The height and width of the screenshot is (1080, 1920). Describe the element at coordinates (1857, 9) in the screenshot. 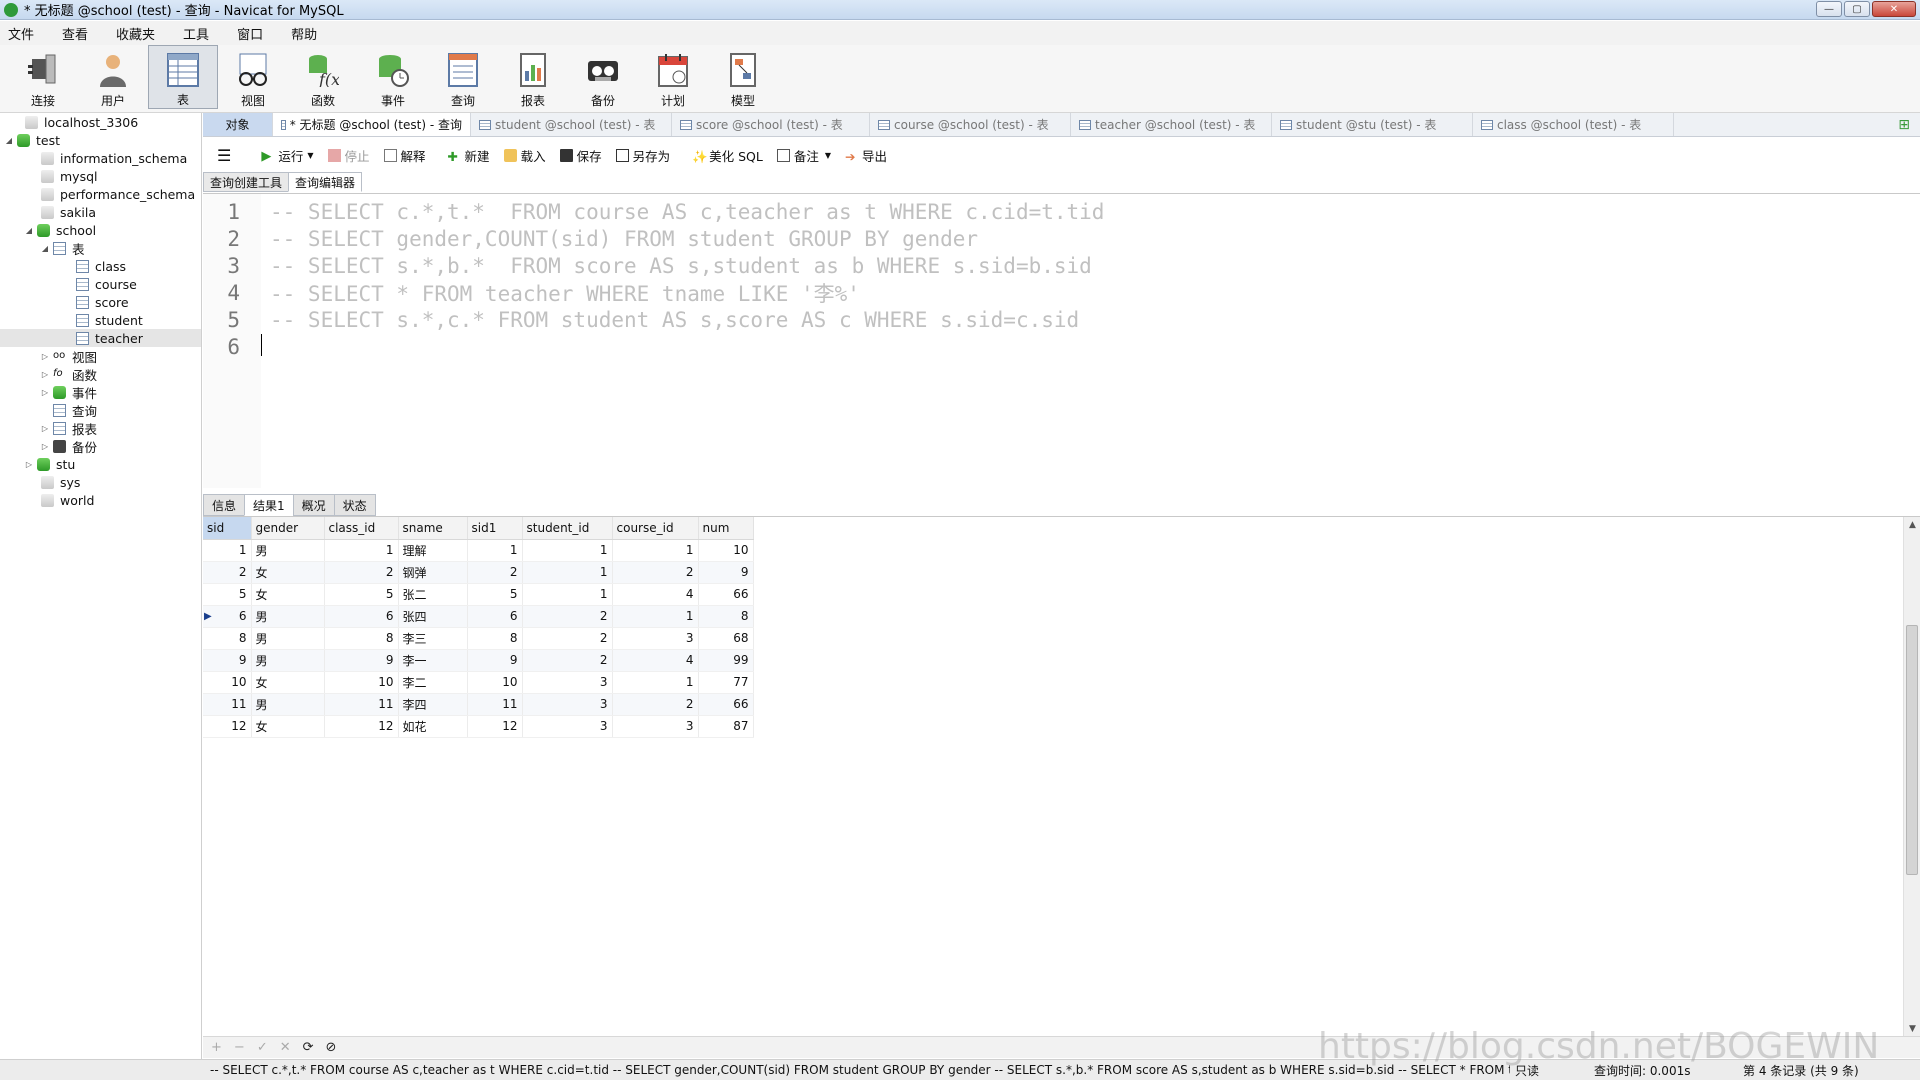

I see `maximize-button: ▢` at that location.